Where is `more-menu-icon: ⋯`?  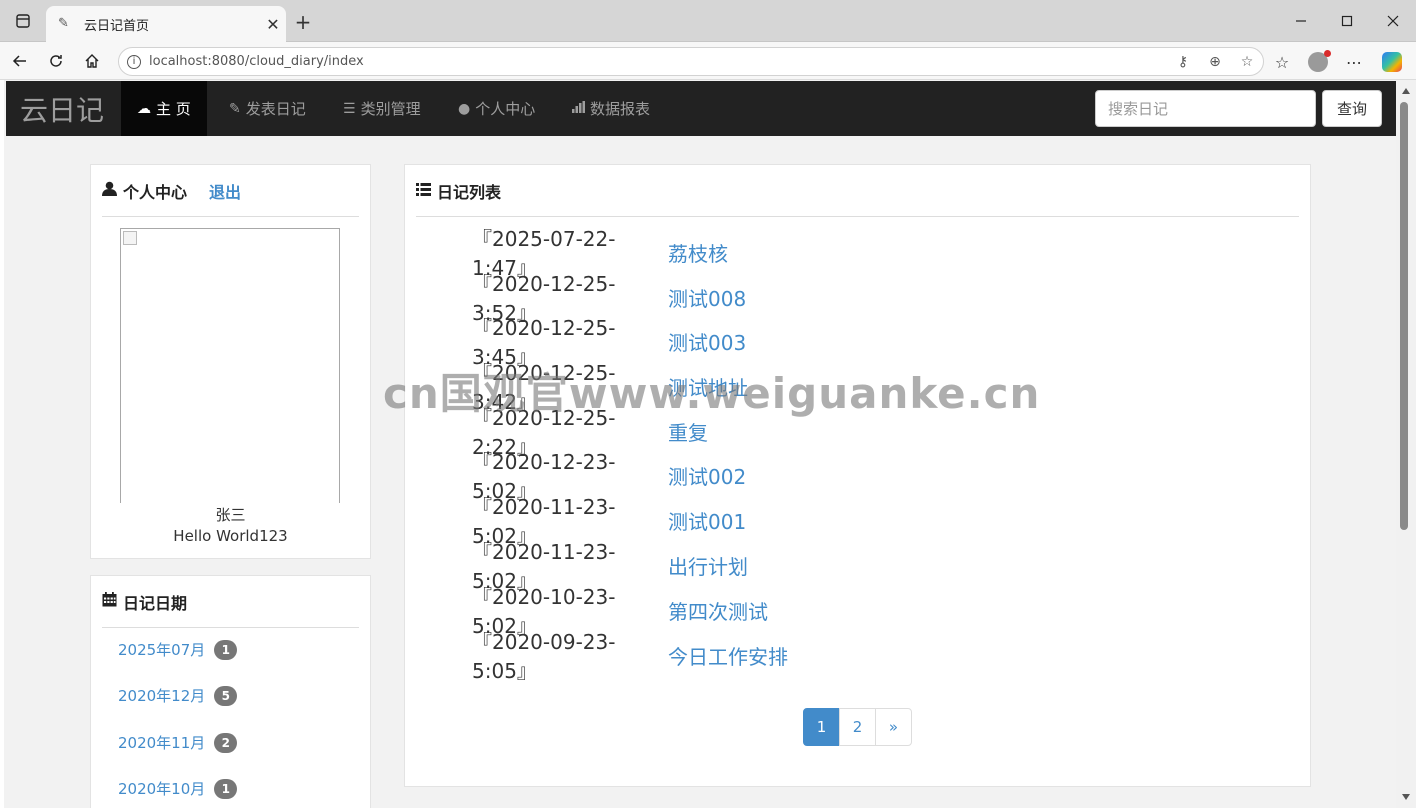
more-menu-icon: ⋯ is located at coordinates (1354, 62).